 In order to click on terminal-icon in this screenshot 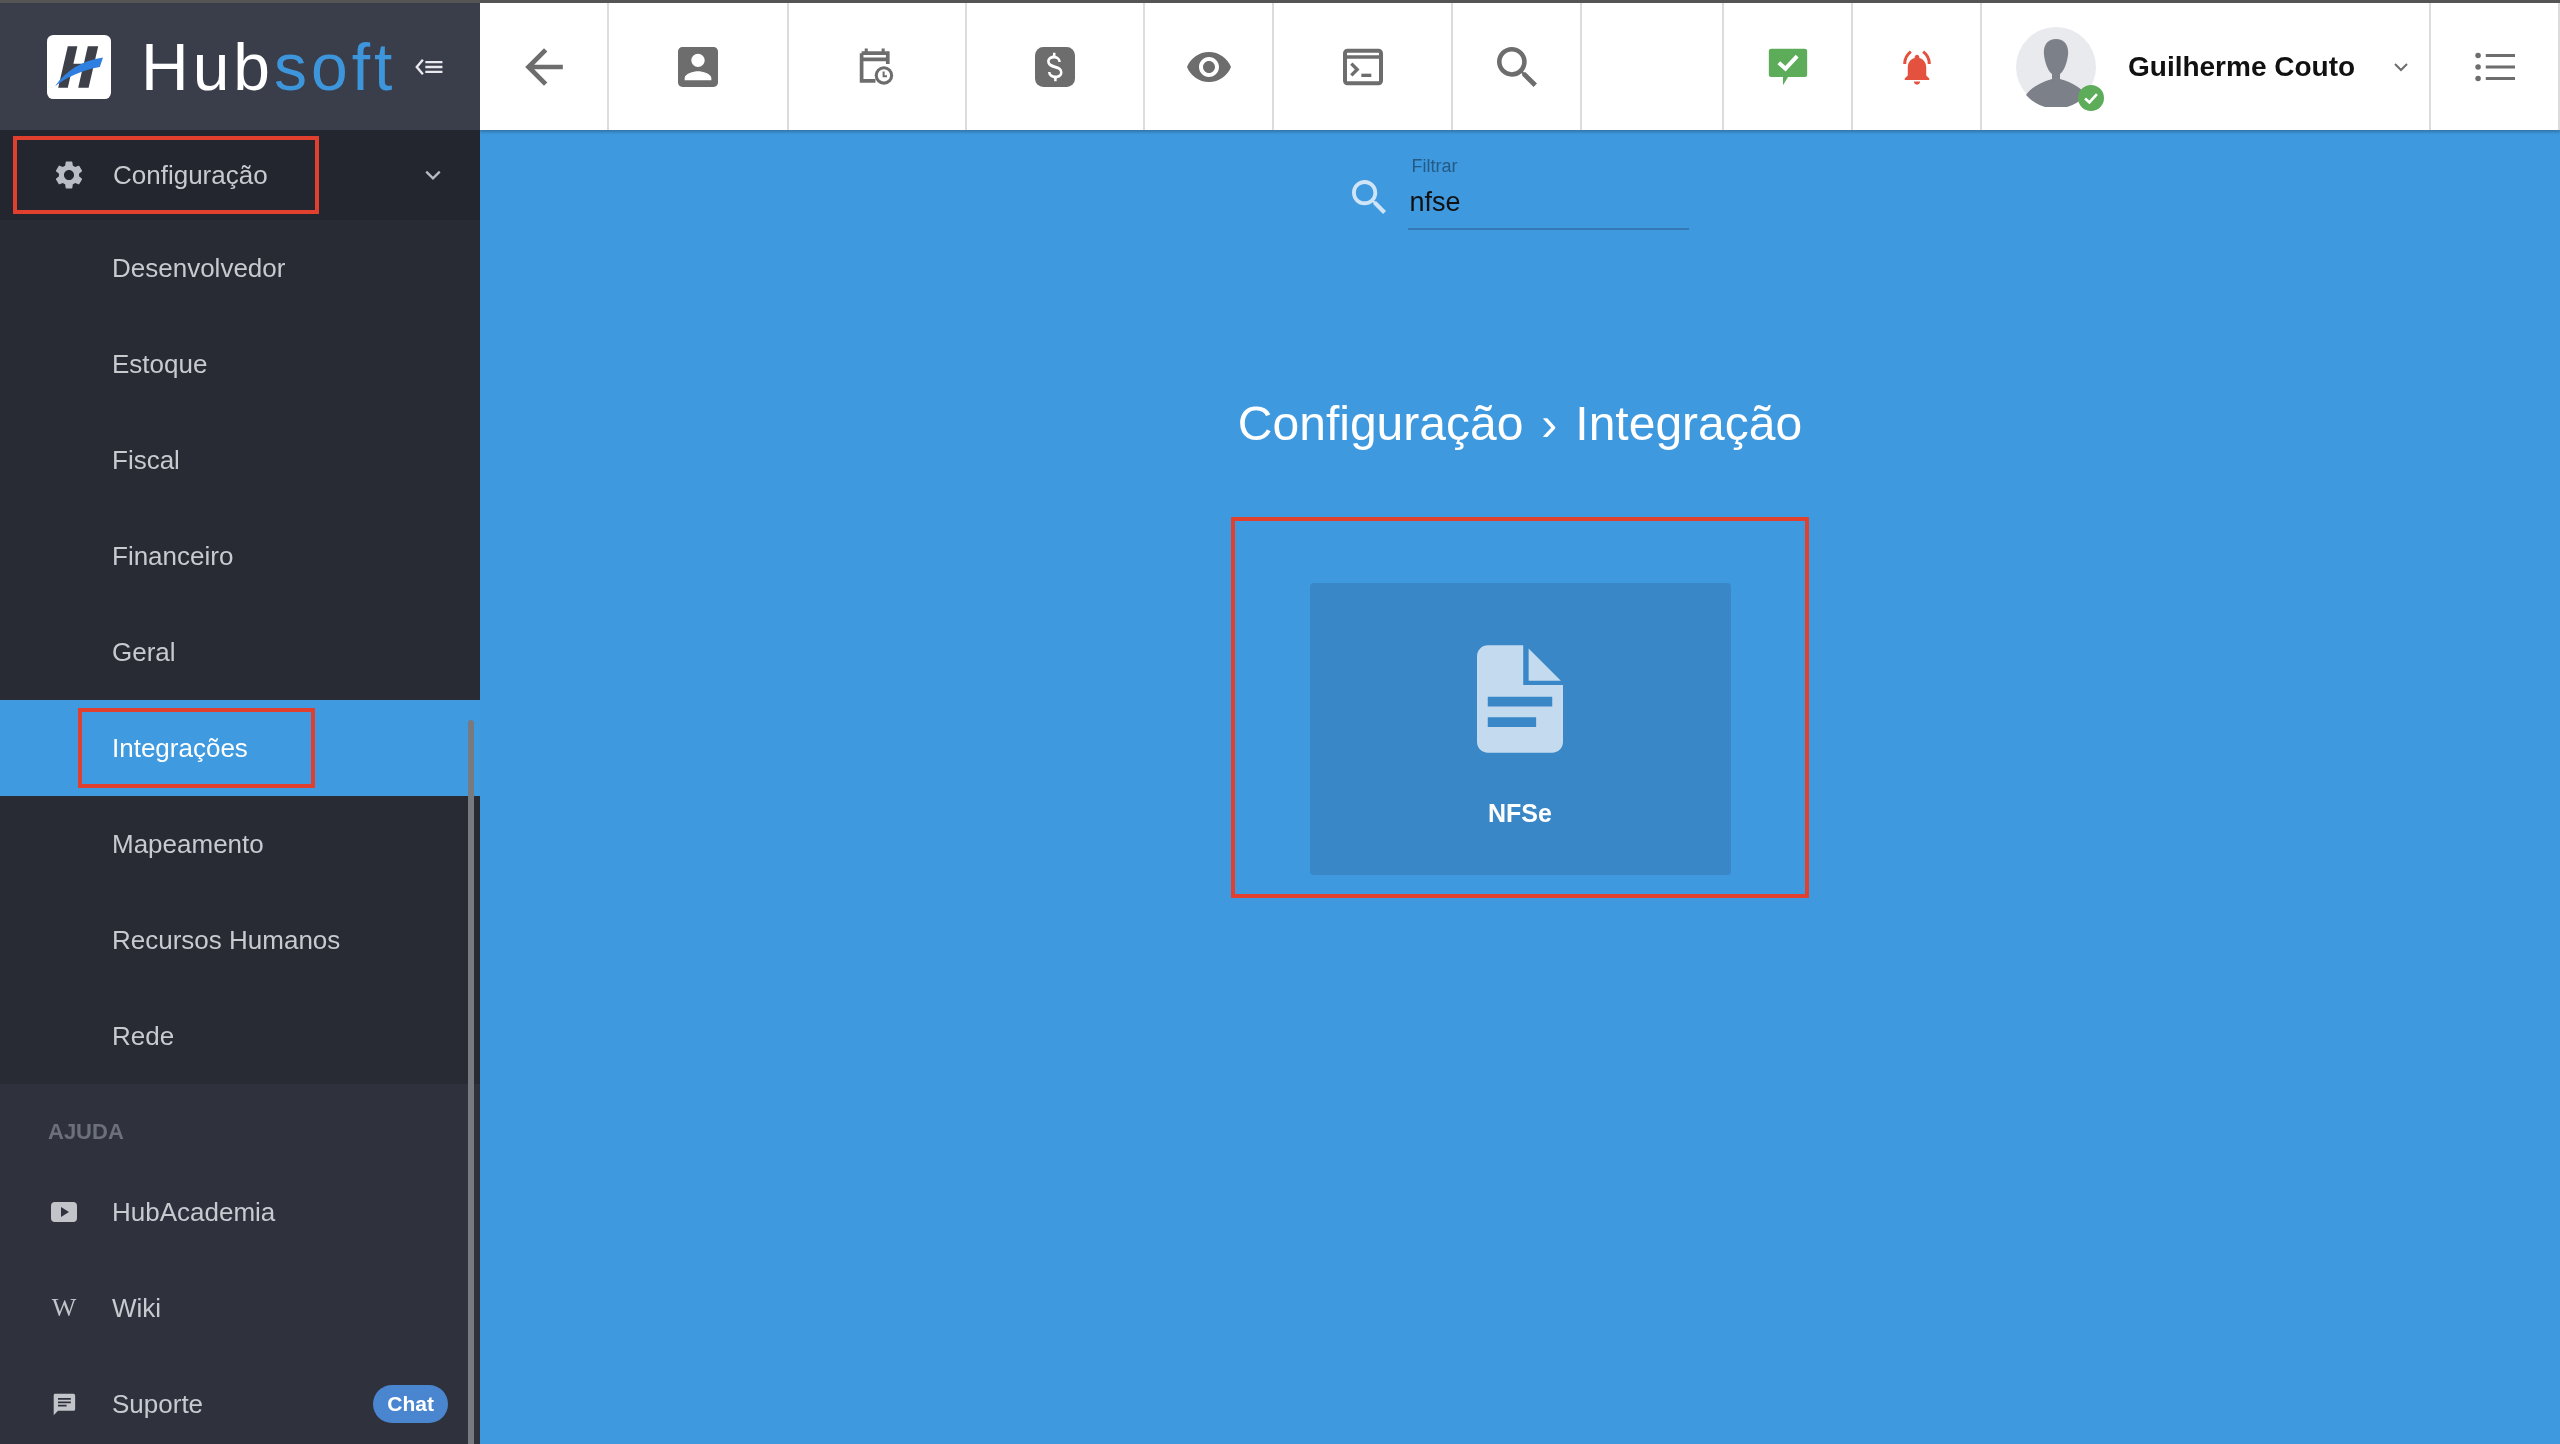, I will do `click(1362, 66)`.